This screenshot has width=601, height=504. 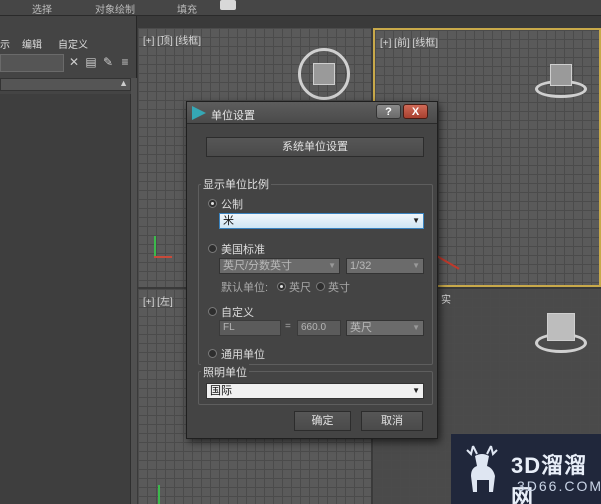 I want to click on scene-search-input, so click(x=32, y=63).